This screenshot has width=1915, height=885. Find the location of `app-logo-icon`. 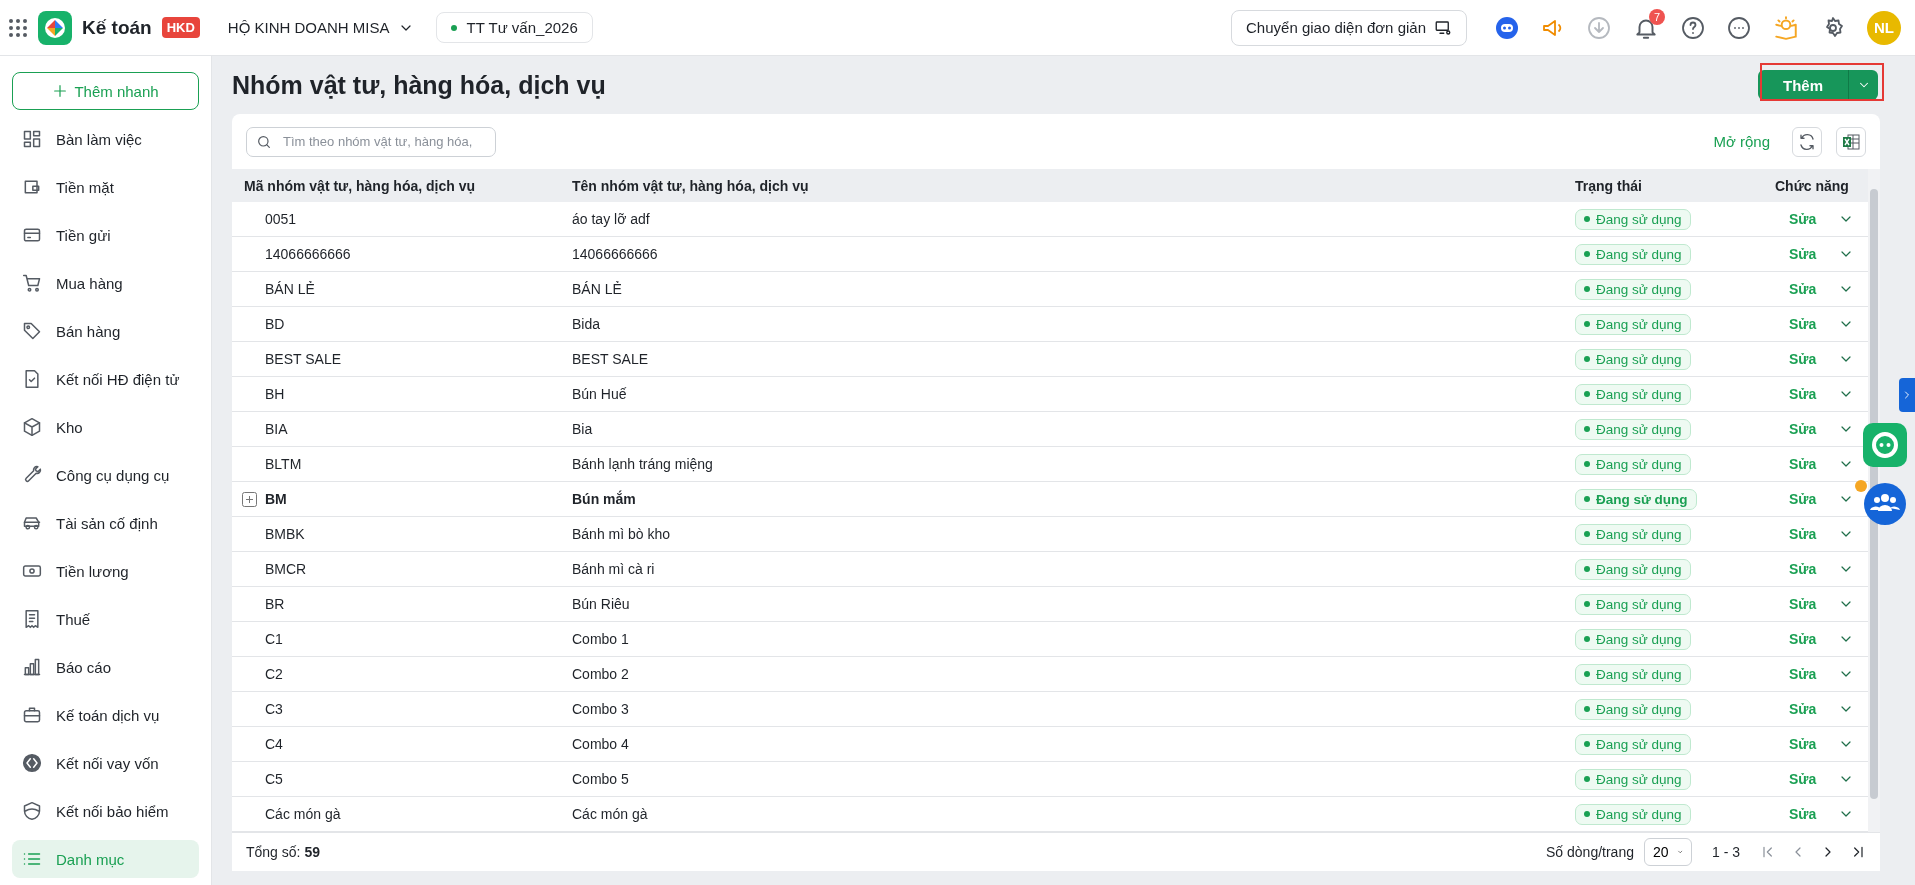

app-logo-icon is located at coordinates (55, 27).